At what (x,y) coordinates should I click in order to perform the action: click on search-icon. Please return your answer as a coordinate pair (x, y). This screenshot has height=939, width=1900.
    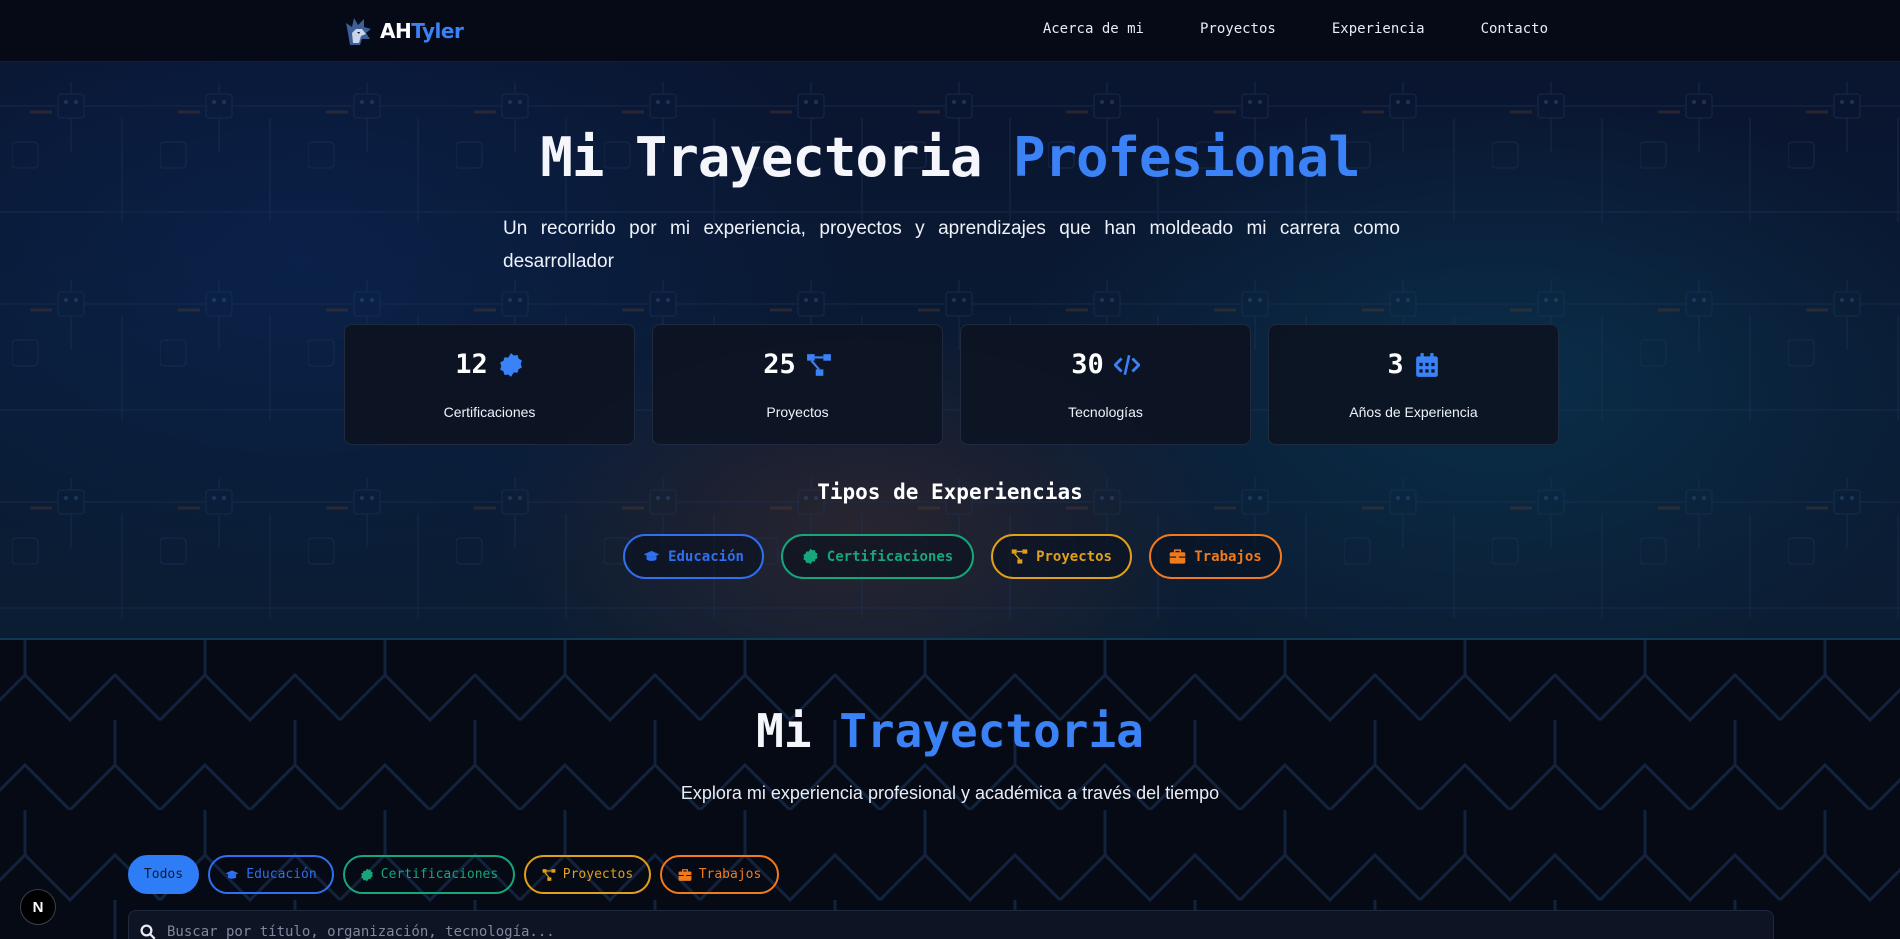
    Looking at the image, I should click on (148, 931).